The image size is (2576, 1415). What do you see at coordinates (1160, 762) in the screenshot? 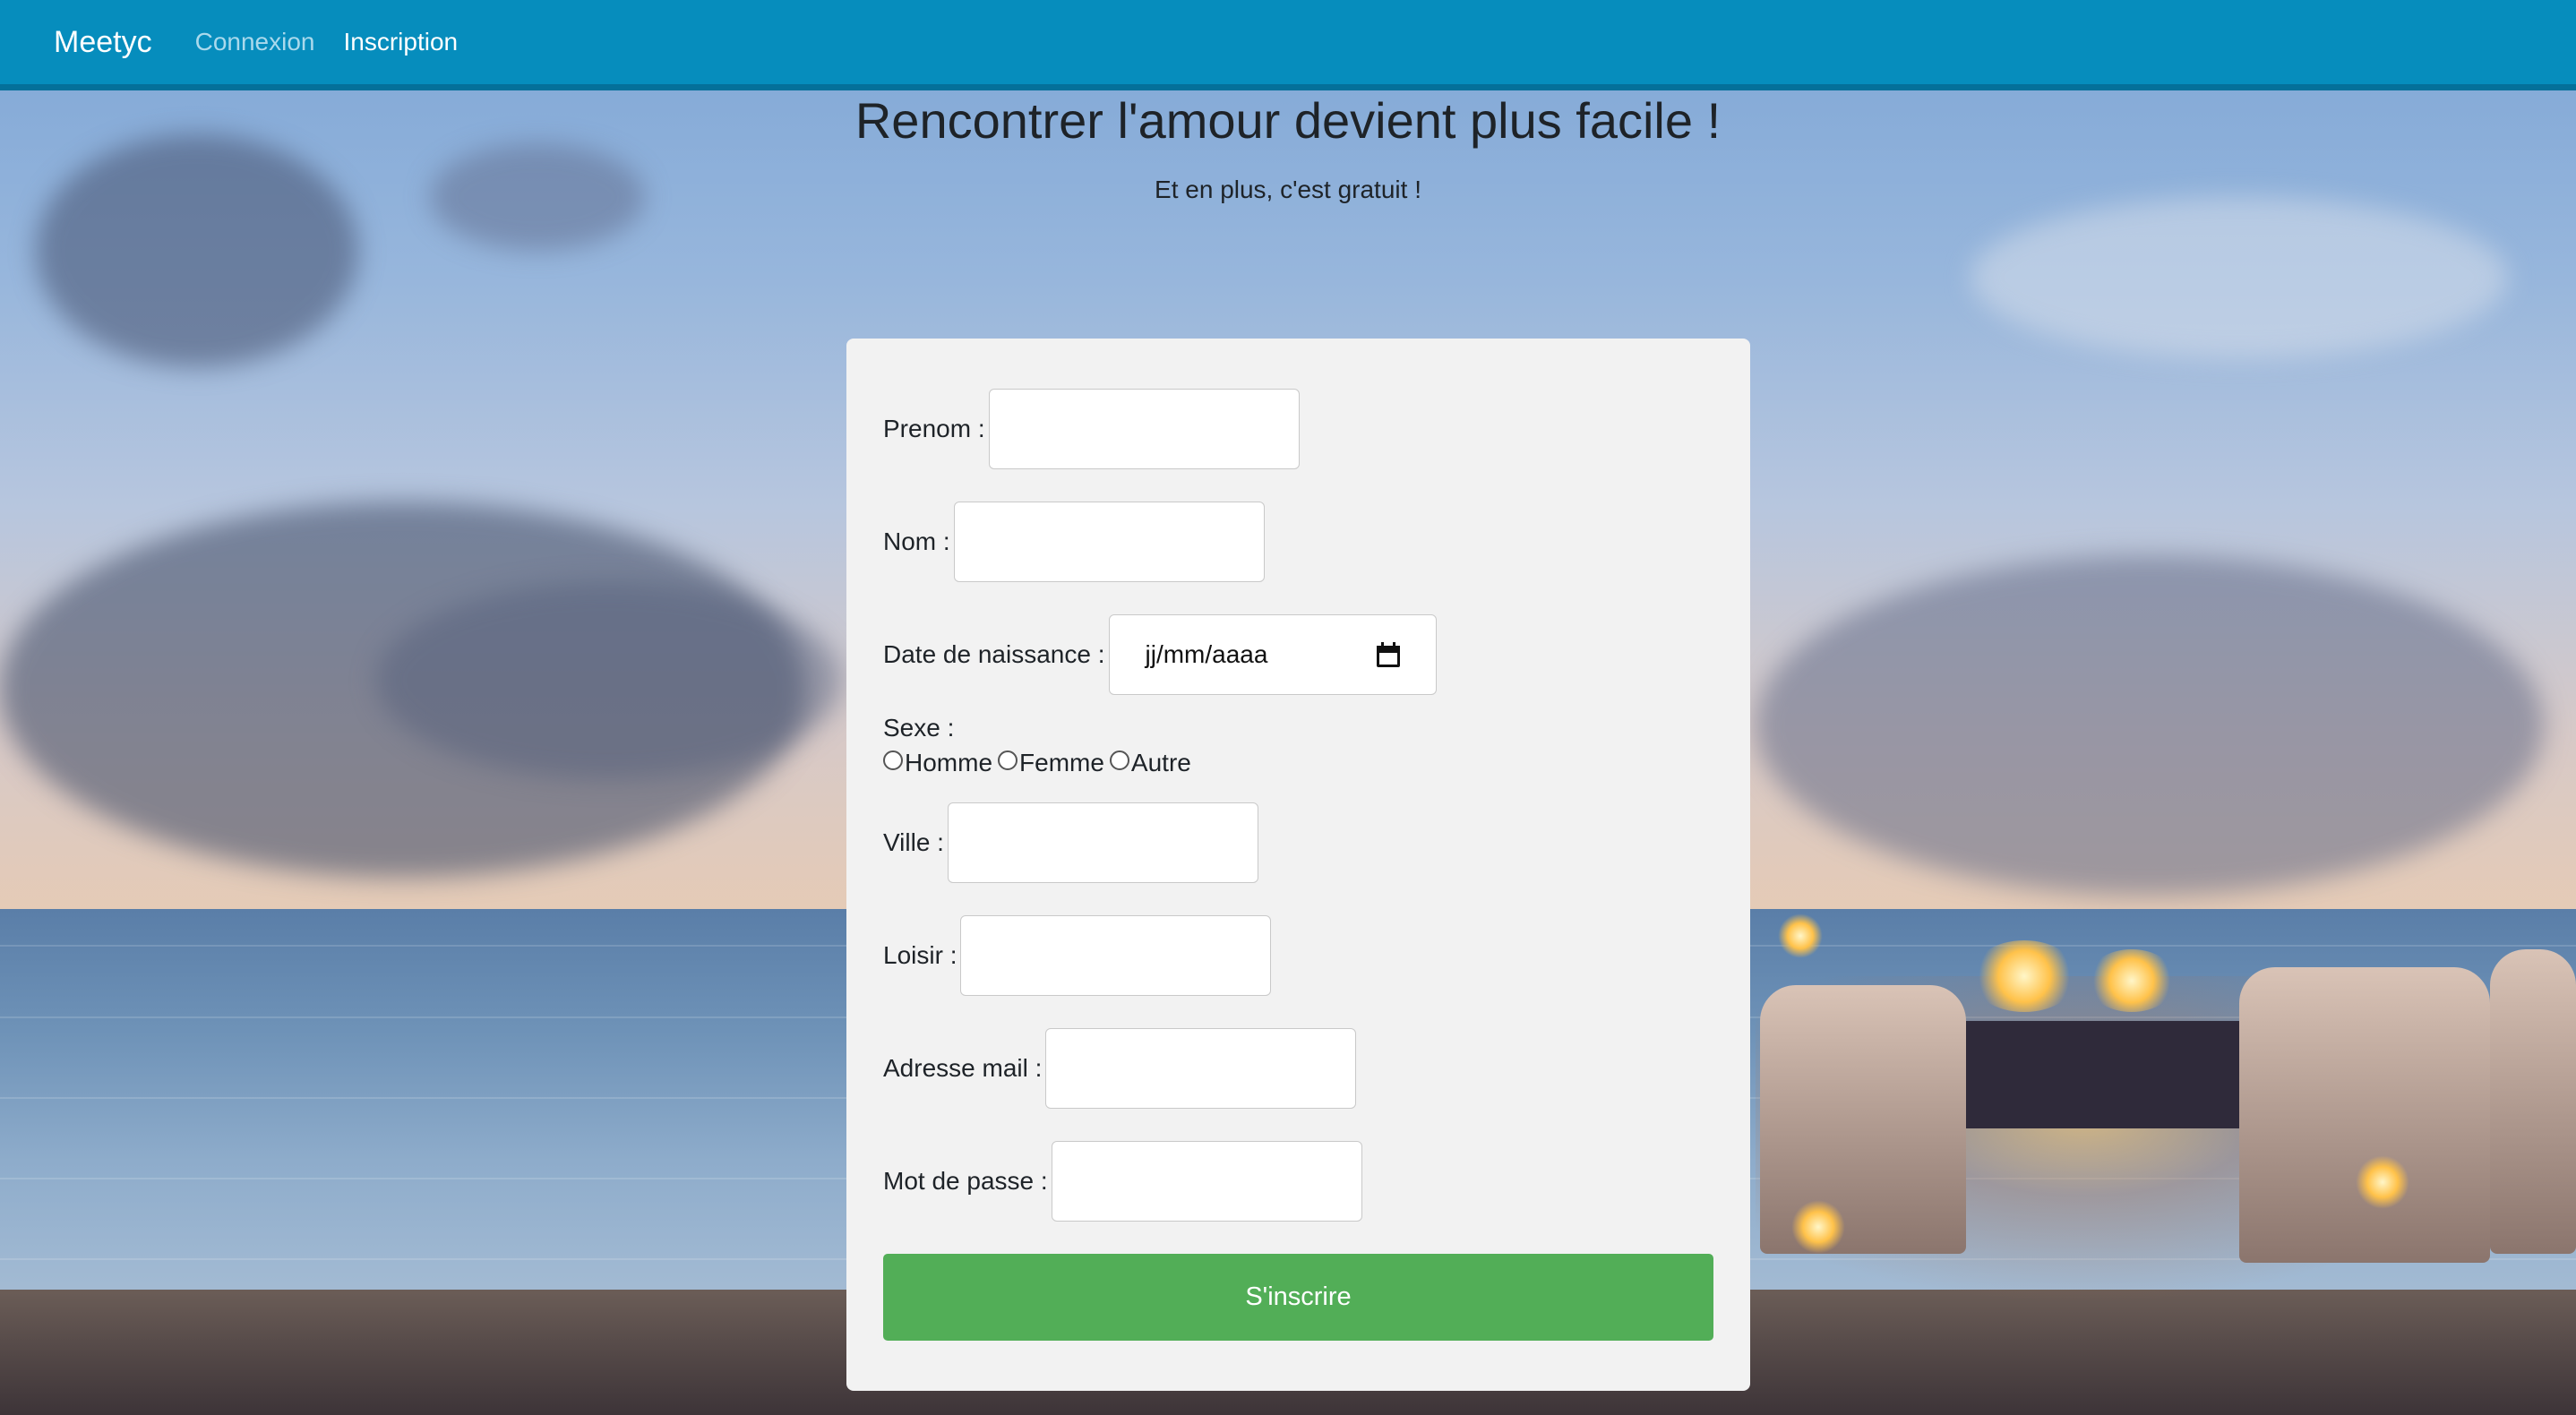
I see `radio-label-autre: Autre` at bounding box center [1160, 762].